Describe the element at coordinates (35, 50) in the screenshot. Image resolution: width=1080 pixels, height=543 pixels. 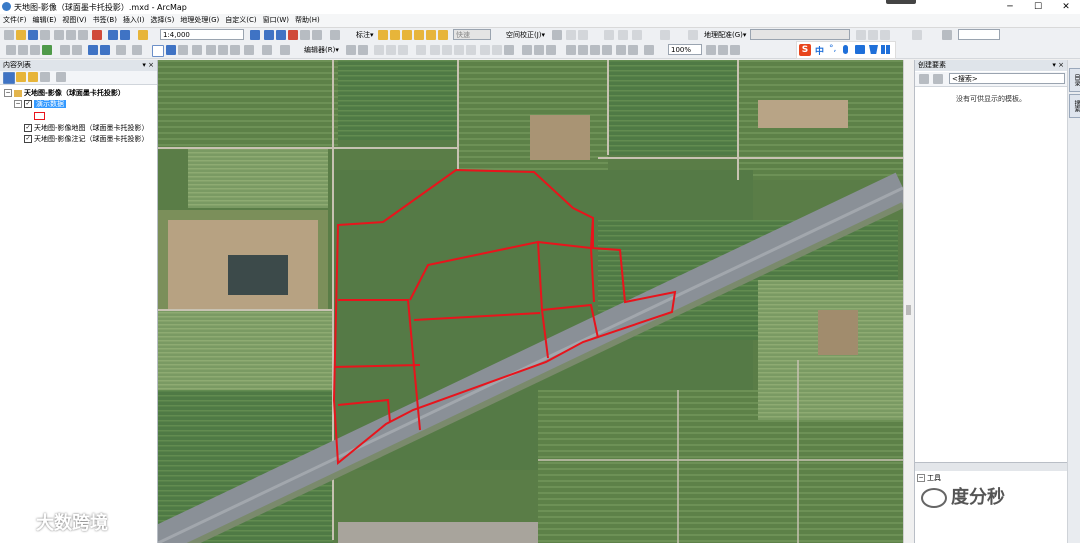
I see `pan-icon` at that location.